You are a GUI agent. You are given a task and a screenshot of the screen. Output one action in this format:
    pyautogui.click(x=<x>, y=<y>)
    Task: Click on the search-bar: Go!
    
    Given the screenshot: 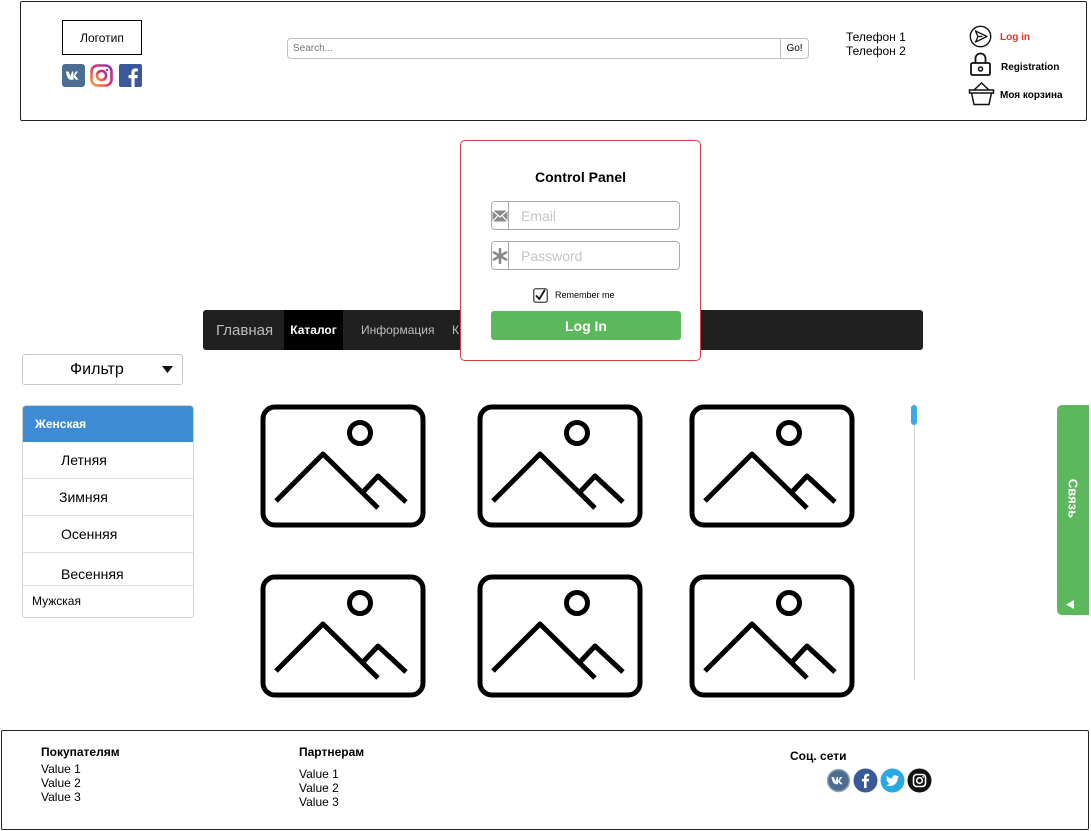 What is the action you would take?
    pyautogui.click(x=548, y=48)
    